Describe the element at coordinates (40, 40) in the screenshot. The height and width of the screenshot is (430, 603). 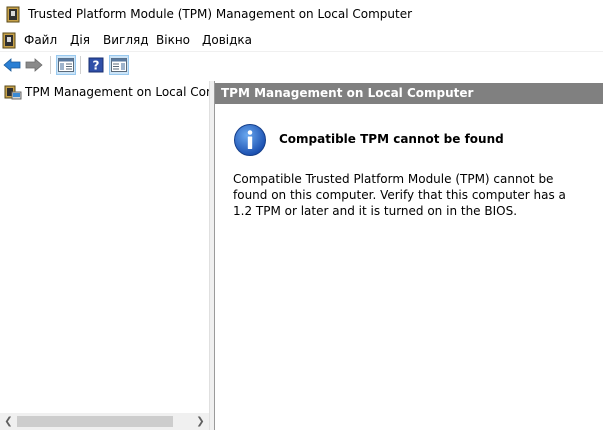
I see `menu-file: Файл` at that location.